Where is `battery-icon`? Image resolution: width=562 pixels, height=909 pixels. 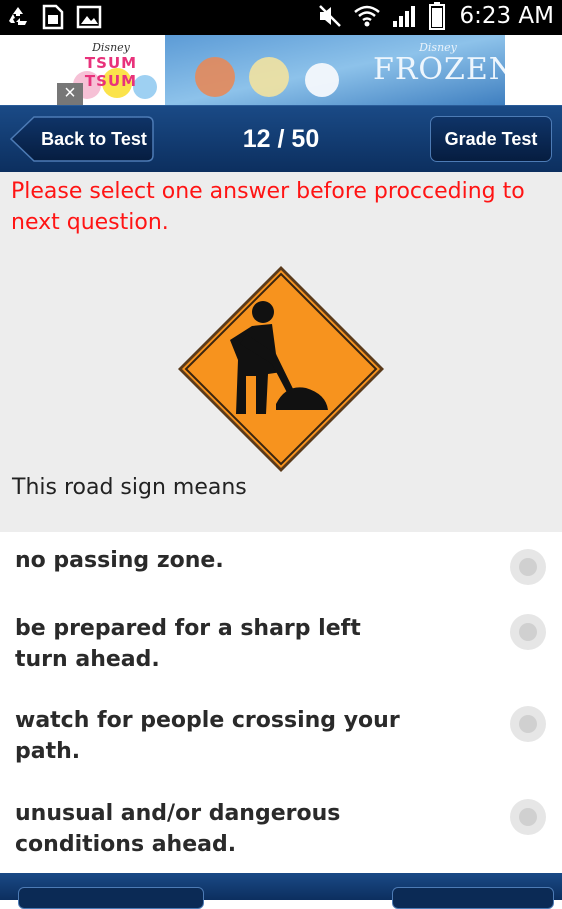
battery-icon is located at coordinates (437, 16).